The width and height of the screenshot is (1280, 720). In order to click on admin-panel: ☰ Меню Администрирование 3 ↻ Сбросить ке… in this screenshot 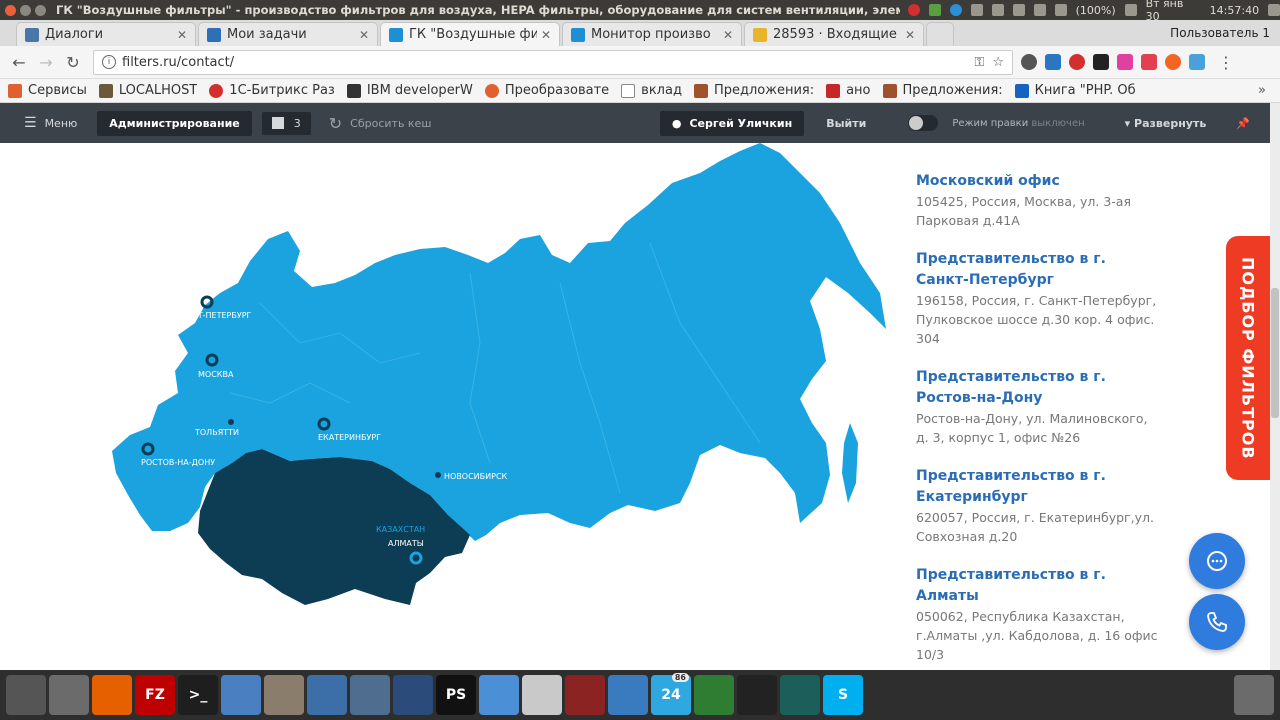, I will do `click(635, 123)`.